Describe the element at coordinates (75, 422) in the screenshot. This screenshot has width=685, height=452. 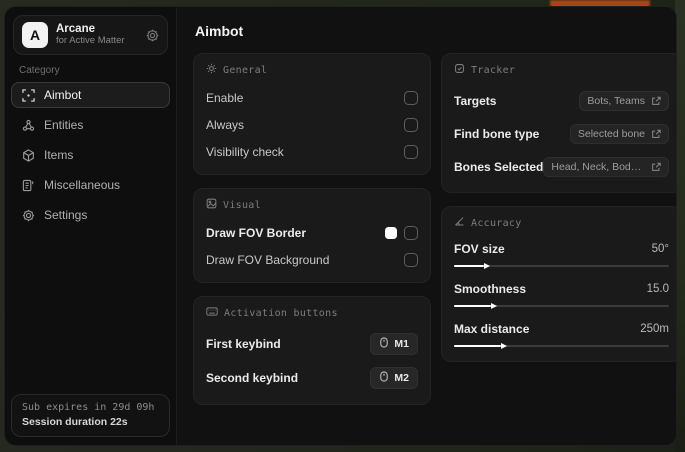
I see `session-duration-text: Session duration 22s` at that location.